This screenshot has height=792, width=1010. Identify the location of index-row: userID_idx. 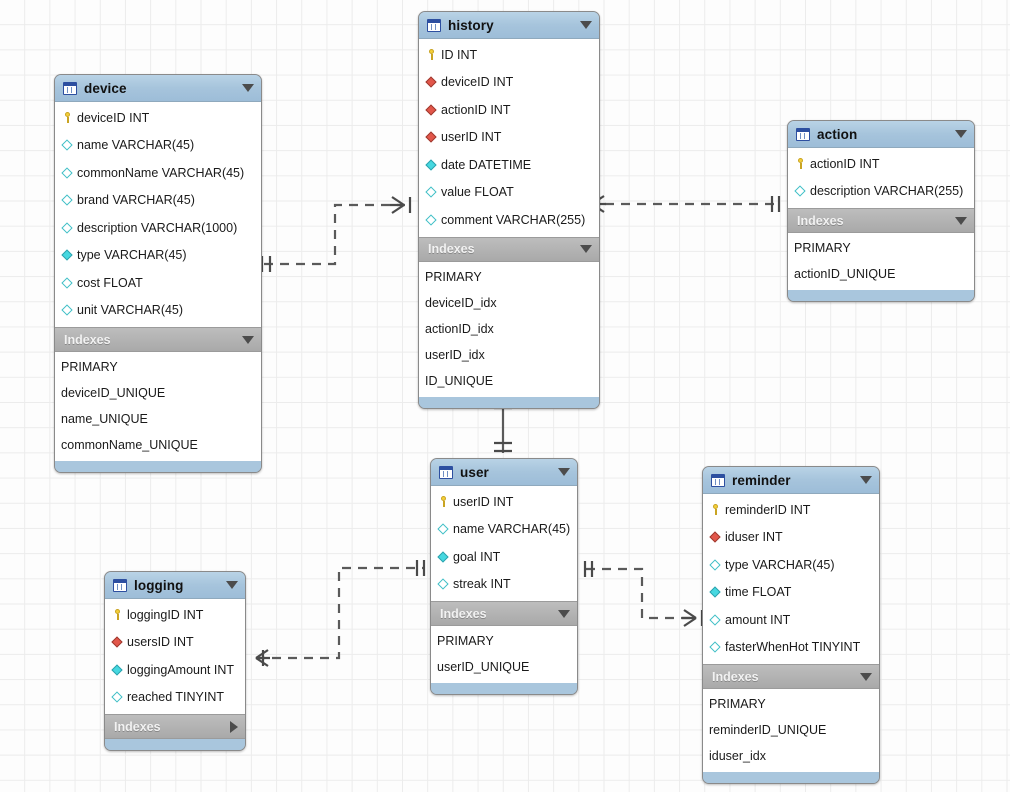
(509, 355).